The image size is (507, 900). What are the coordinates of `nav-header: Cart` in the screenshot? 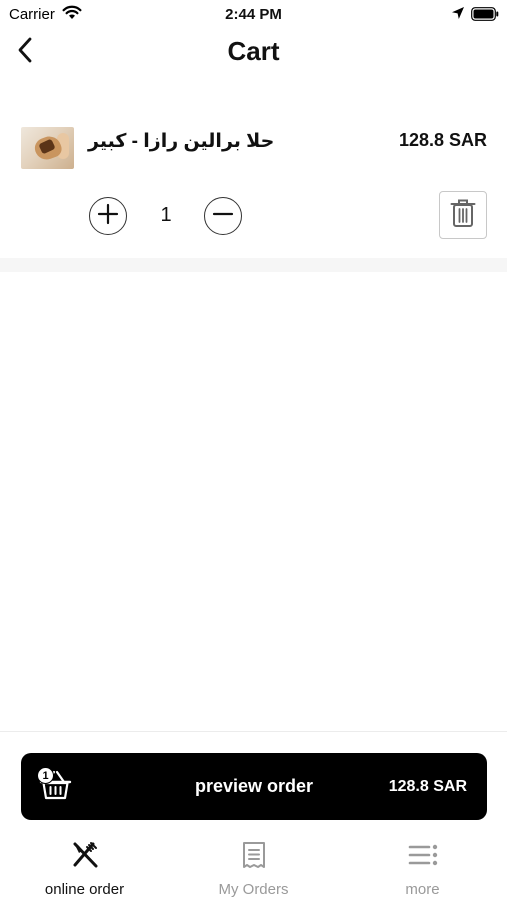 It's located at (253, 52).